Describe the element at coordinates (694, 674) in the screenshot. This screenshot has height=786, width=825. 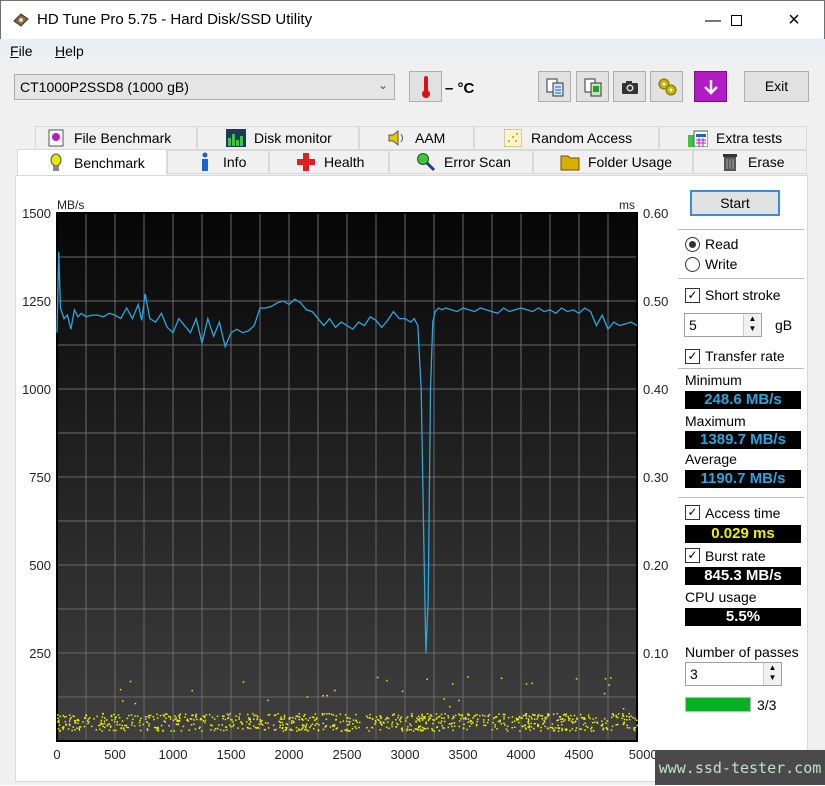
I see `passes-value: 3` at that location.